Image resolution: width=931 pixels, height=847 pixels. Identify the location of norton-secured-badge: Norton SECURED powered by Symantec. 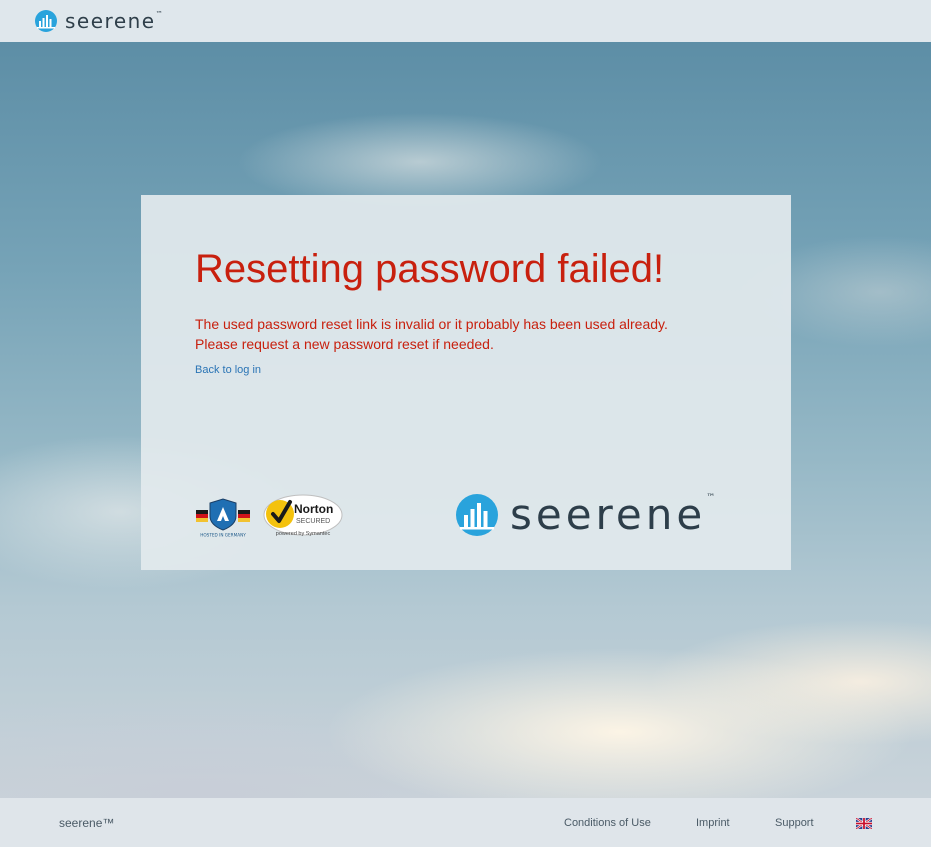
(303, 515).